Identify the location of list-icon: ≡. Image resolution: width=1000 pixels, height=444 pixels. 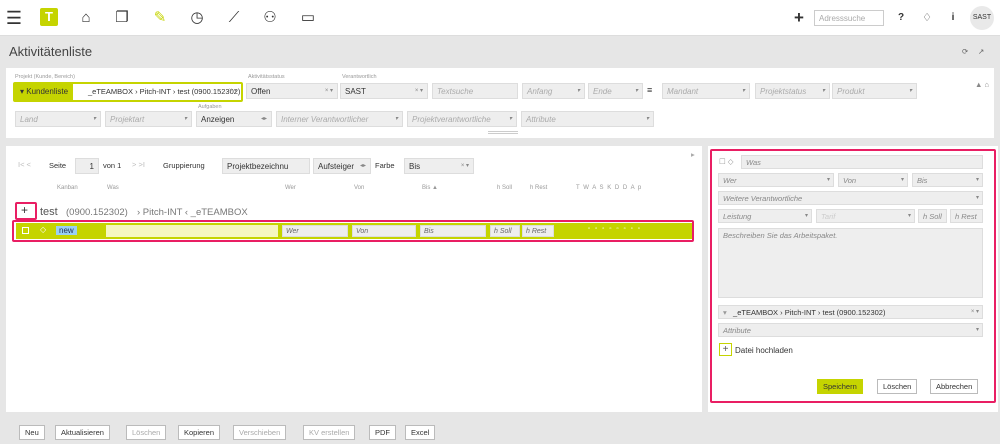
(649, 90).